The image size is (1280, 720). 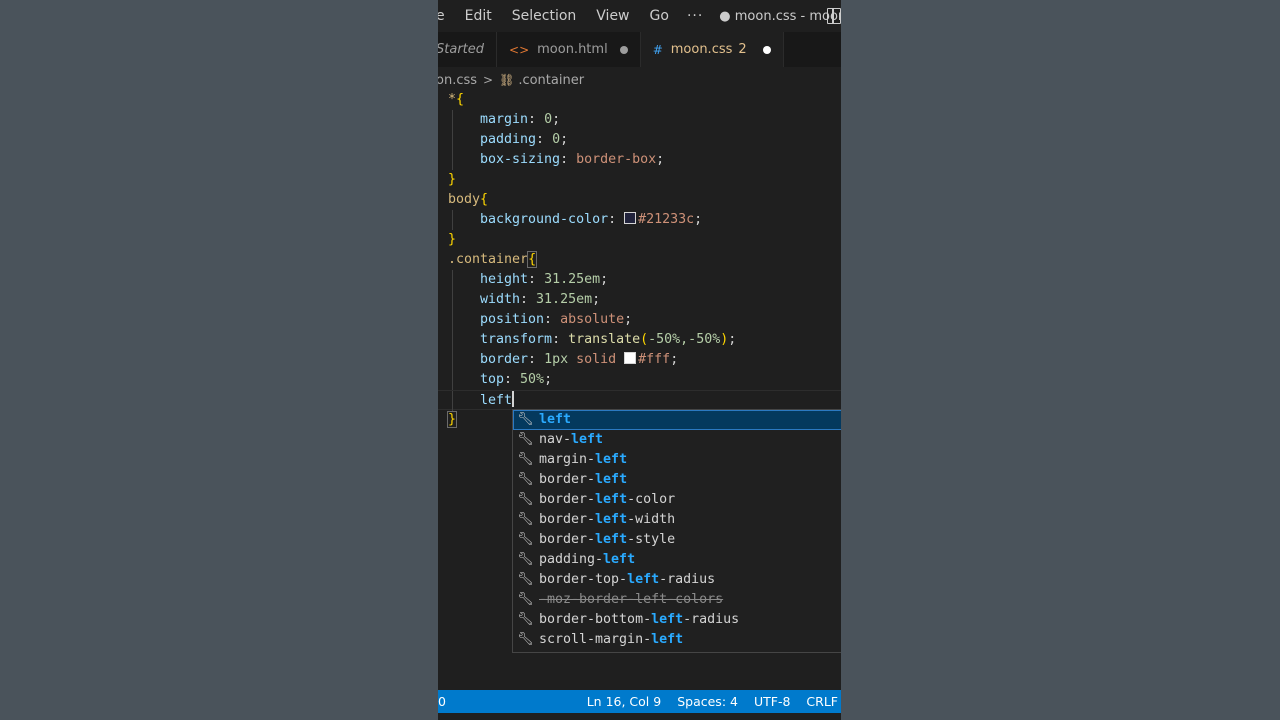 What do you see at coordinates (457, 80) in the screenshot?
I see `breadcrumb-file: on.css` at bounding box center [457, 80].